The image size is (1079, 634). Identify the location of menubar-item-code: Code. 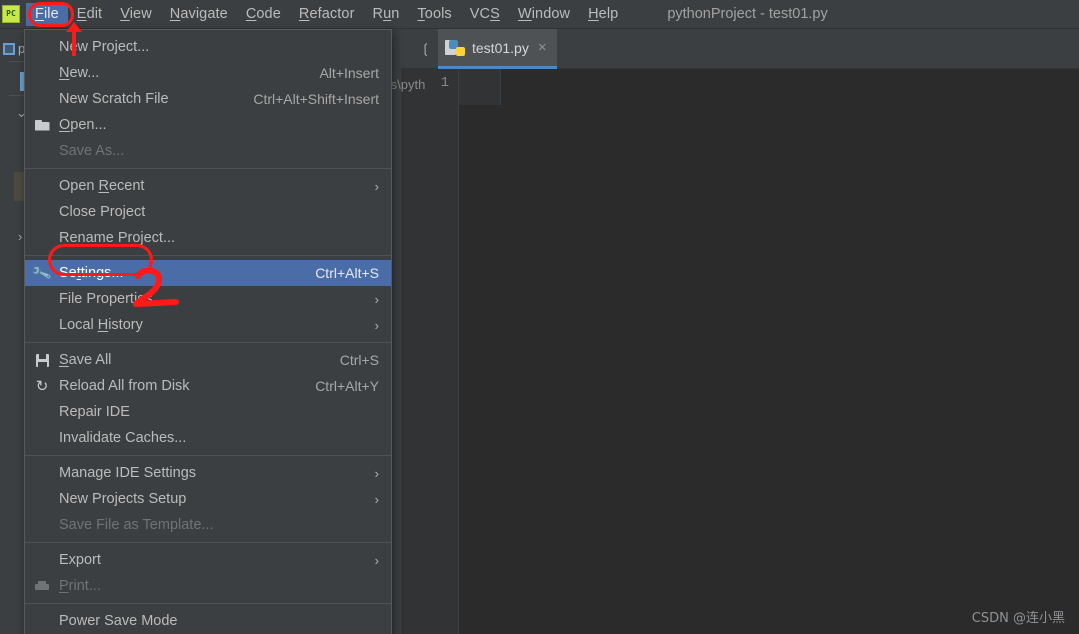
(263, 14).